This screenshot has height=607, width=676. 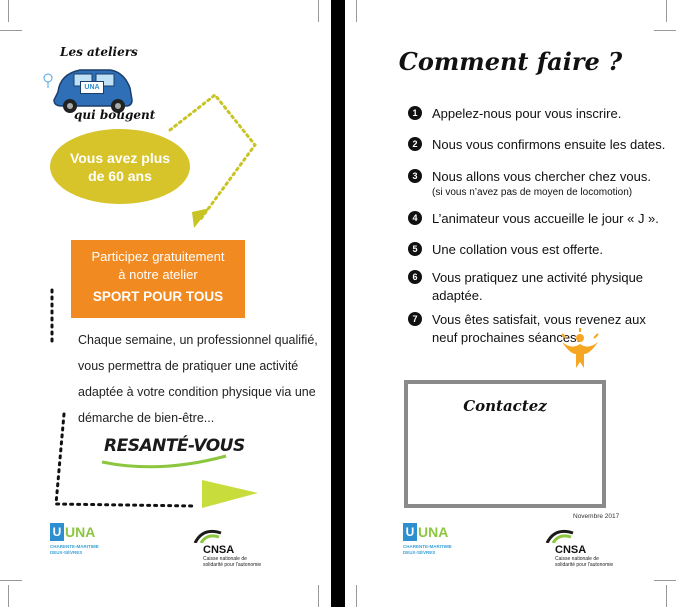 I want to click on resante-logo-text: RESANTÉ-VOUS, so click(x=174, y=446).